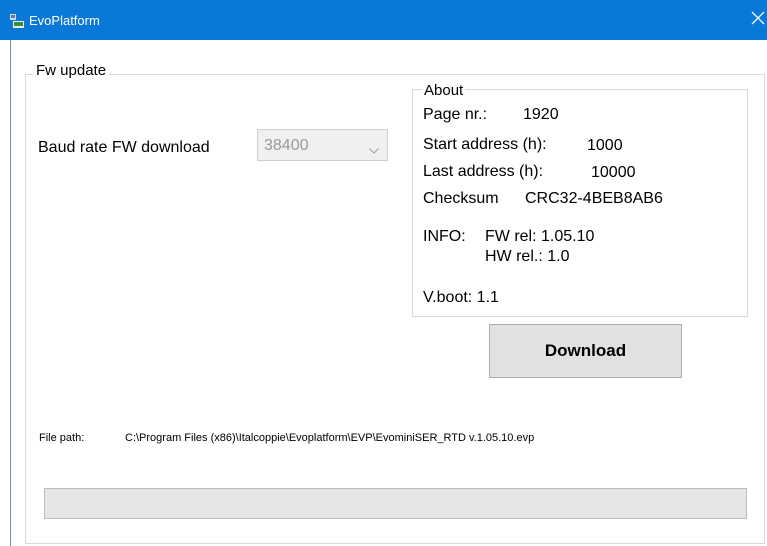  What do you see at coordinates (605, 145) in the screenshot?
I see `start-address-value: 1000` at bounding box center [605, 145].